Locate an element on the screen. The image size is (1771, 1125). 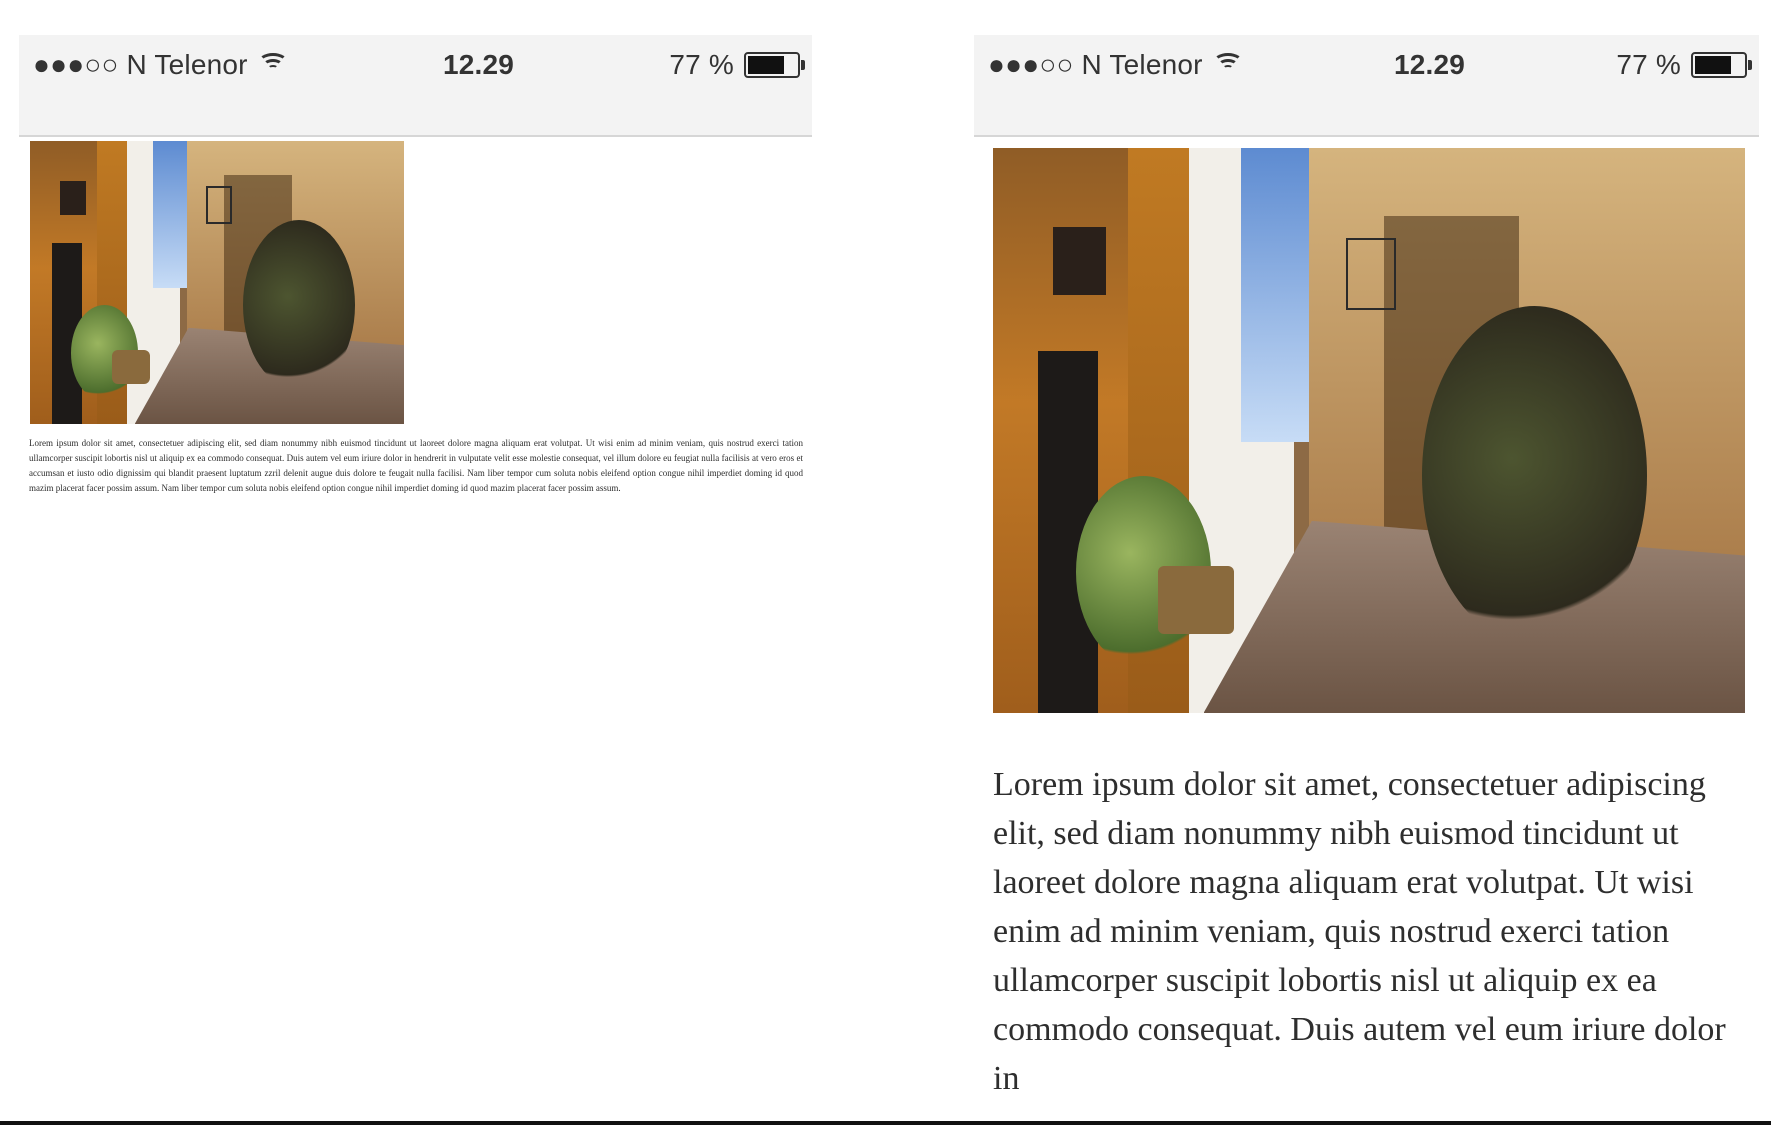
street-image is located at coordinates (217, 282).